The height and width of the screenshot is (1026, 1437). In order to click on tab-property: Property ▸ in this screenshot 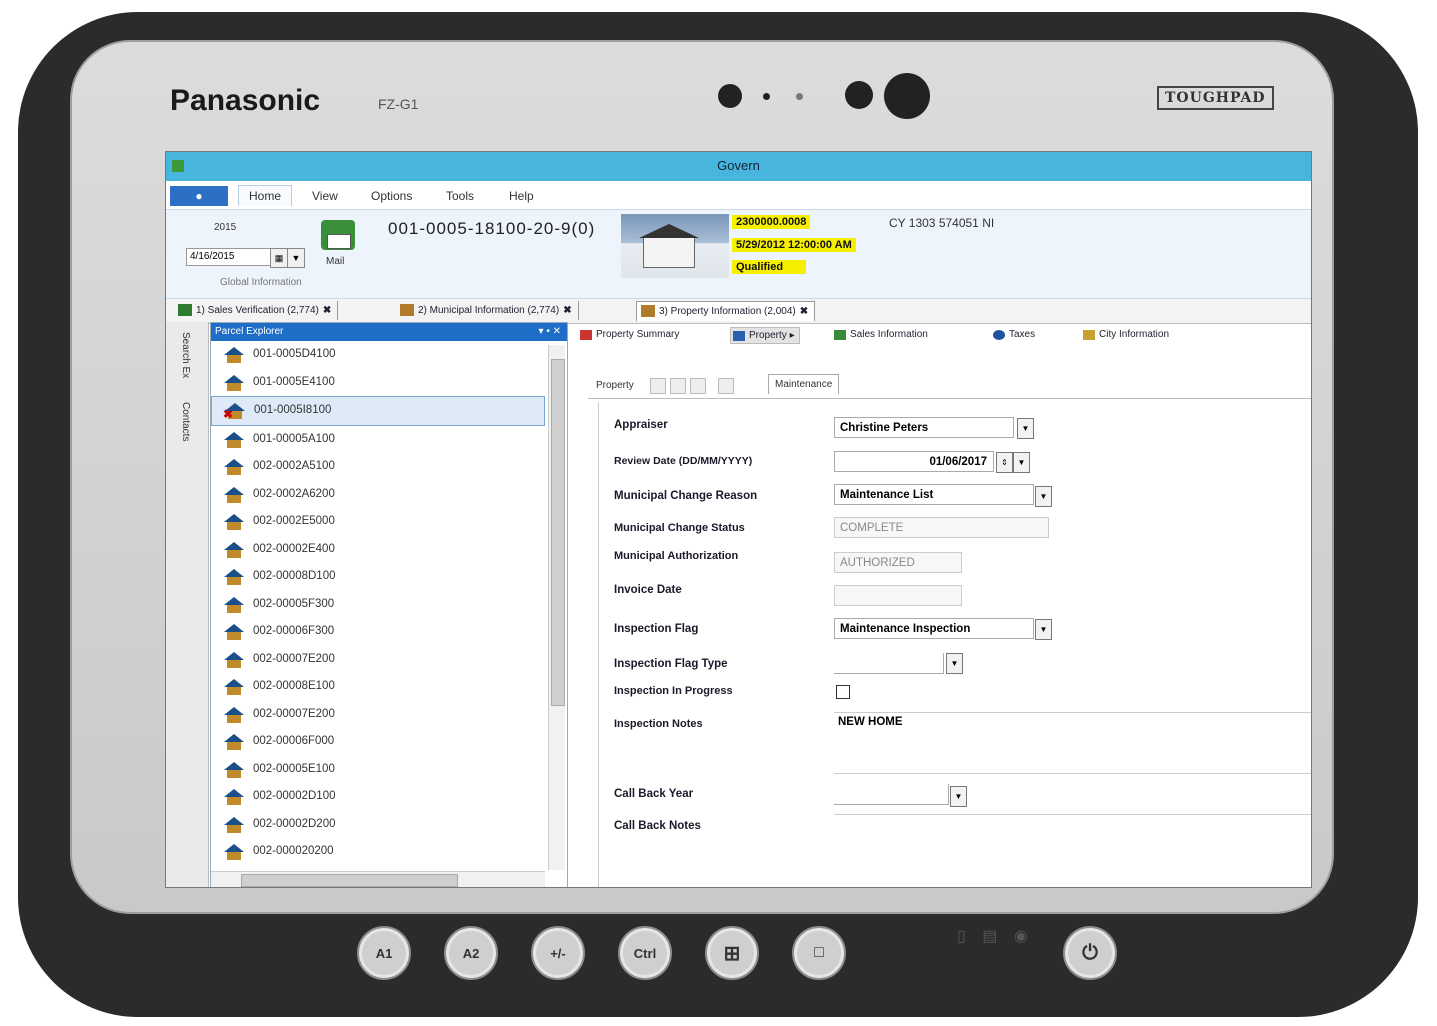, I will do `click(765, 335)`.